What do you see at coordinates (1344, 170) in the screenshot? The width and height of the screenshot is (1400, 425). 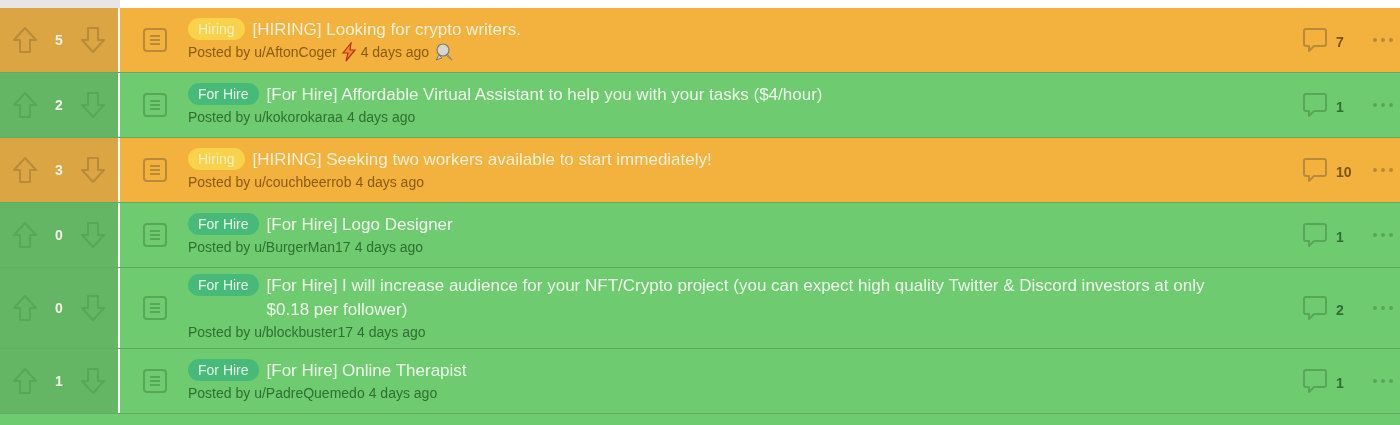 I see `comment-count: 10` at bounding box center [1344, 170].